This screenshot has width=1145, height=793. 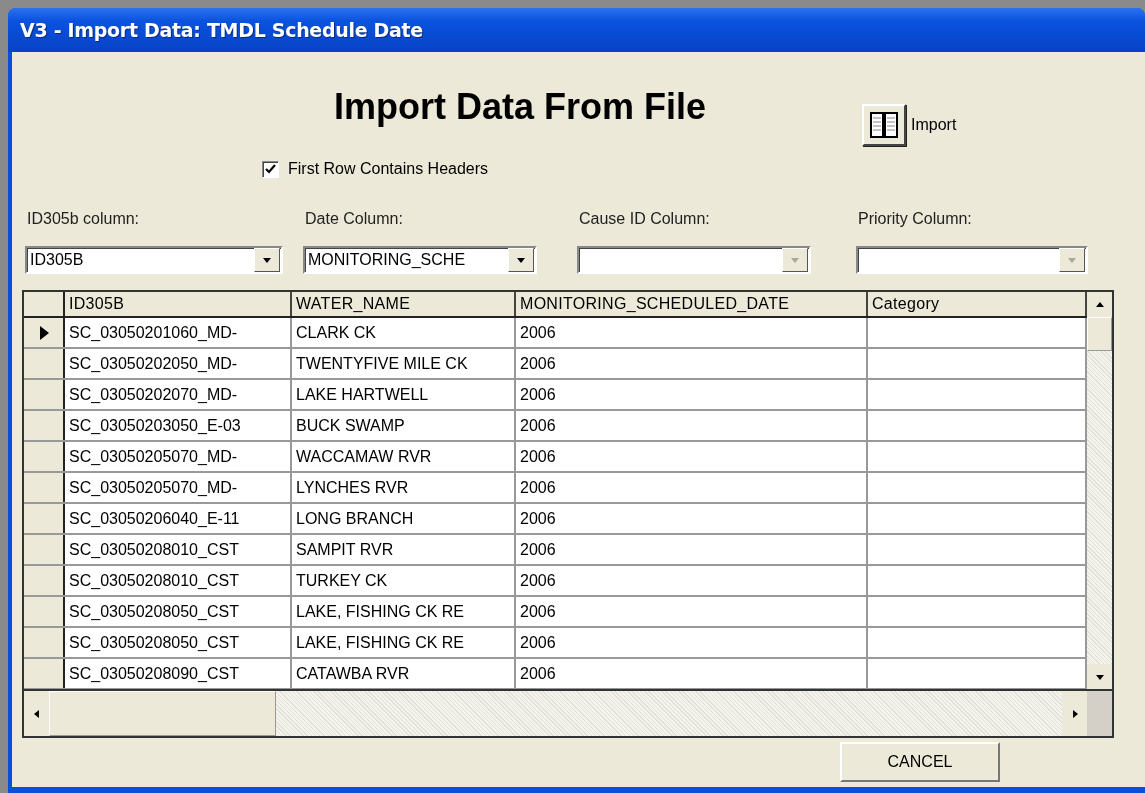 I want to click on dialog-heading: Import Data From File, so click(x=521, y=107).